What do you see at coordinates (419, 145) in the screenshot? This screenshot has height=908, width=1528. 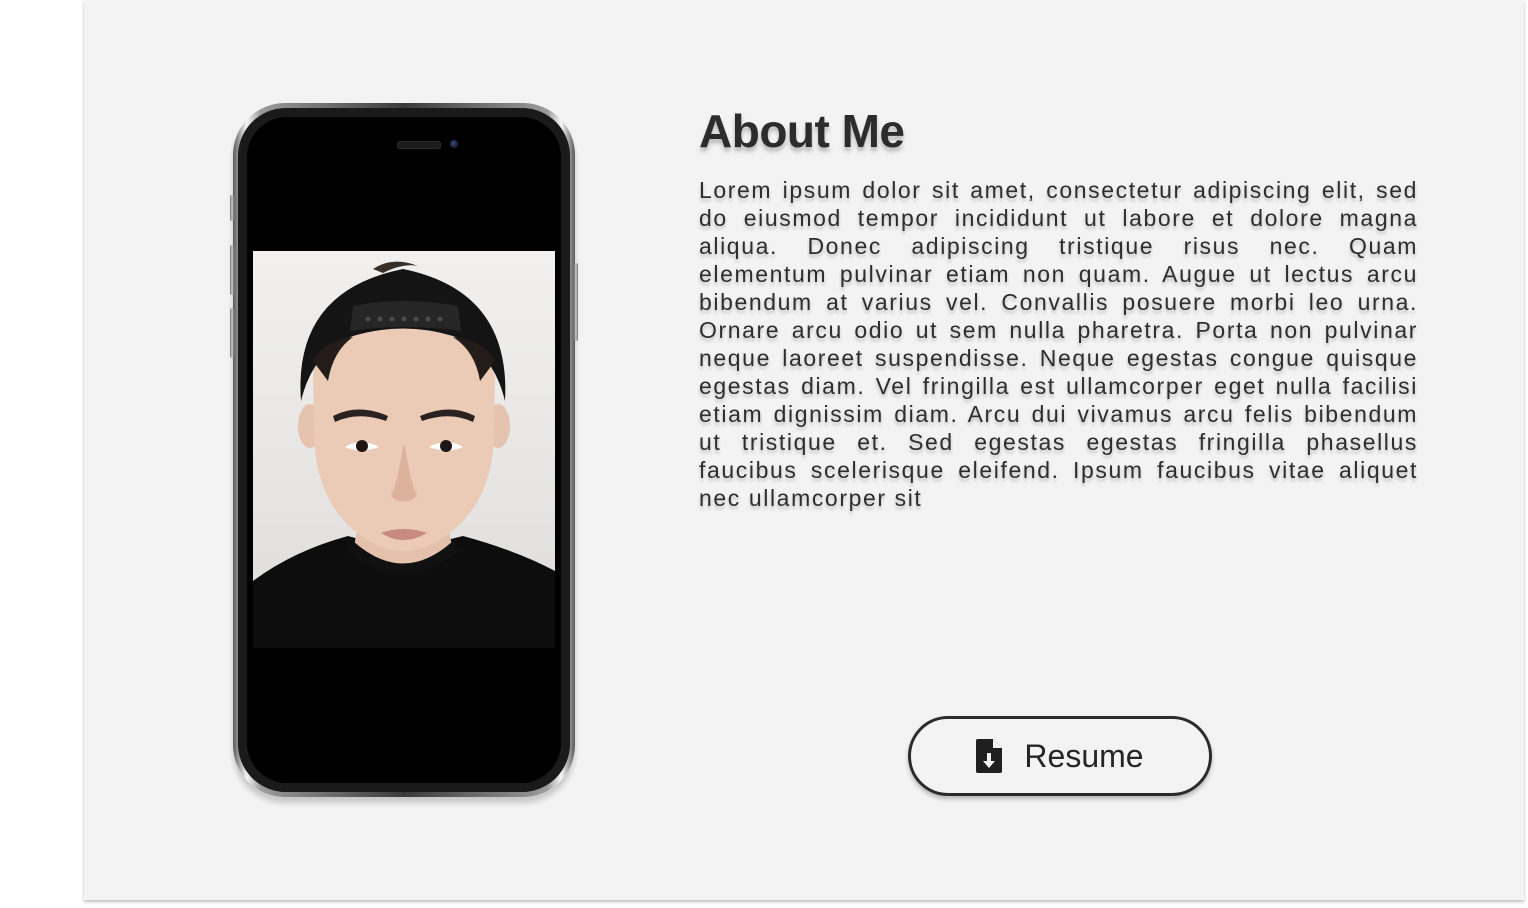 I see `phone-speaker-icon` at bounding box center [419, 145].